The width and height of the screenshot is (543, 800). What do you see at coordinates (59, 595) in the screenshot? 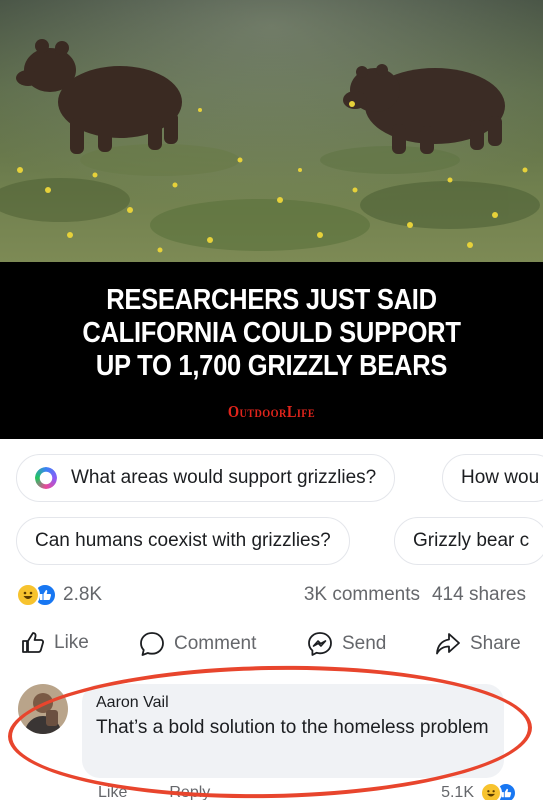
I see `reactions-summary: 2.8K` at bounding box center [59, 595].